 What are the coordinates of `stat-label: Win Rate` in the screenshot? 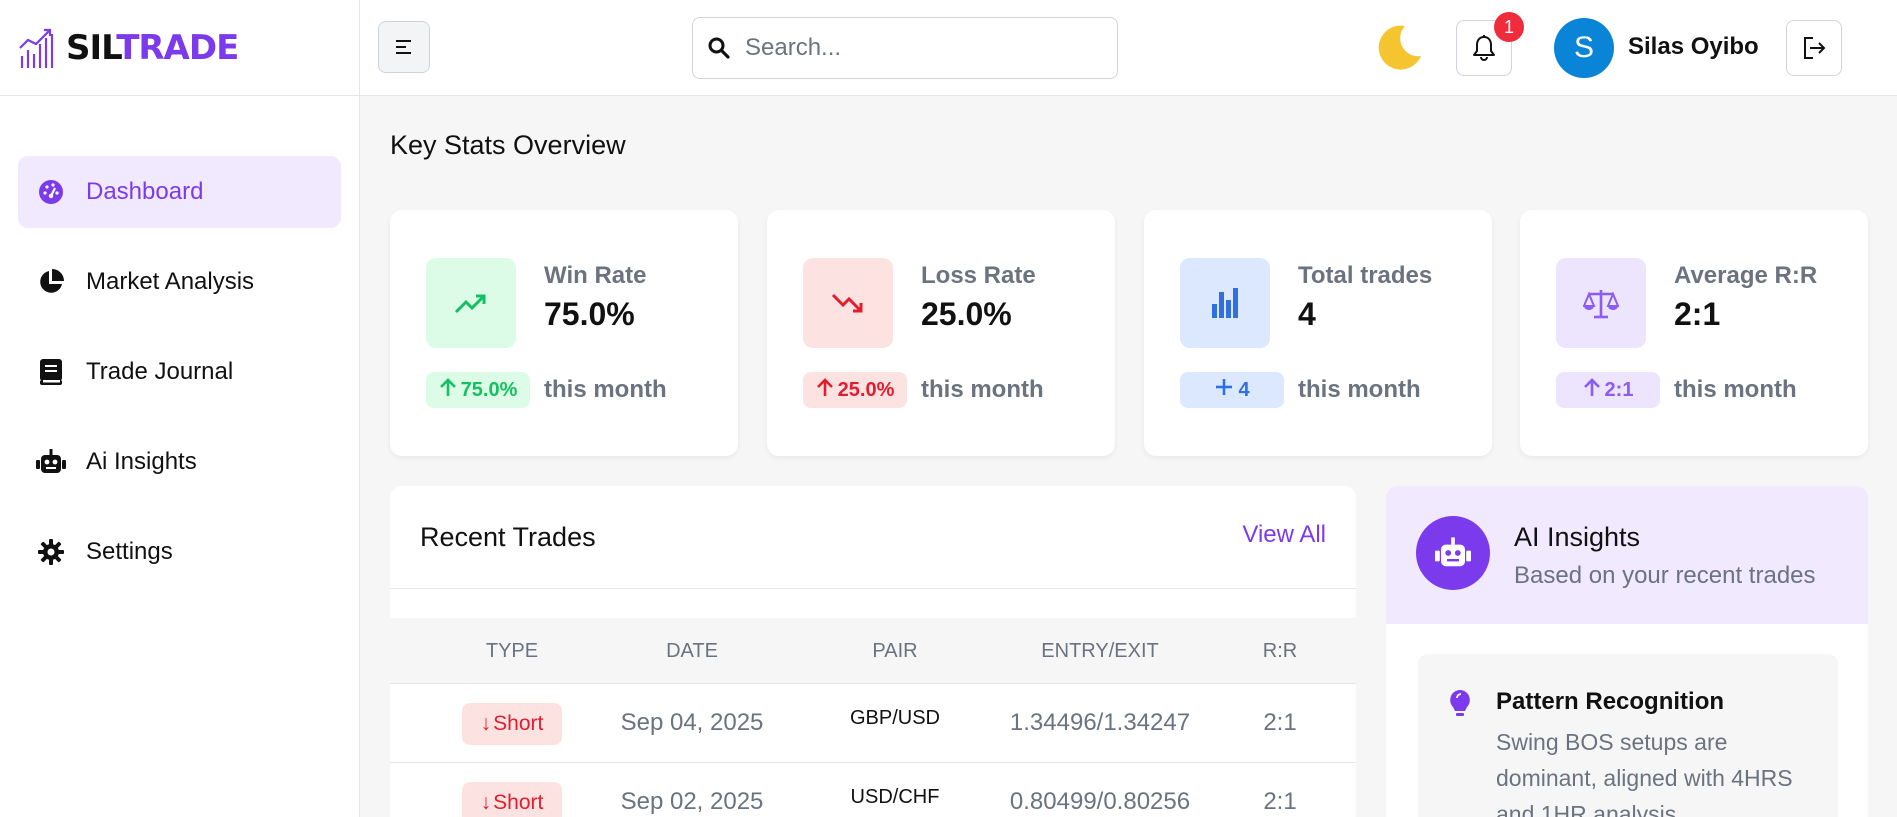 It's located at (595, 275).